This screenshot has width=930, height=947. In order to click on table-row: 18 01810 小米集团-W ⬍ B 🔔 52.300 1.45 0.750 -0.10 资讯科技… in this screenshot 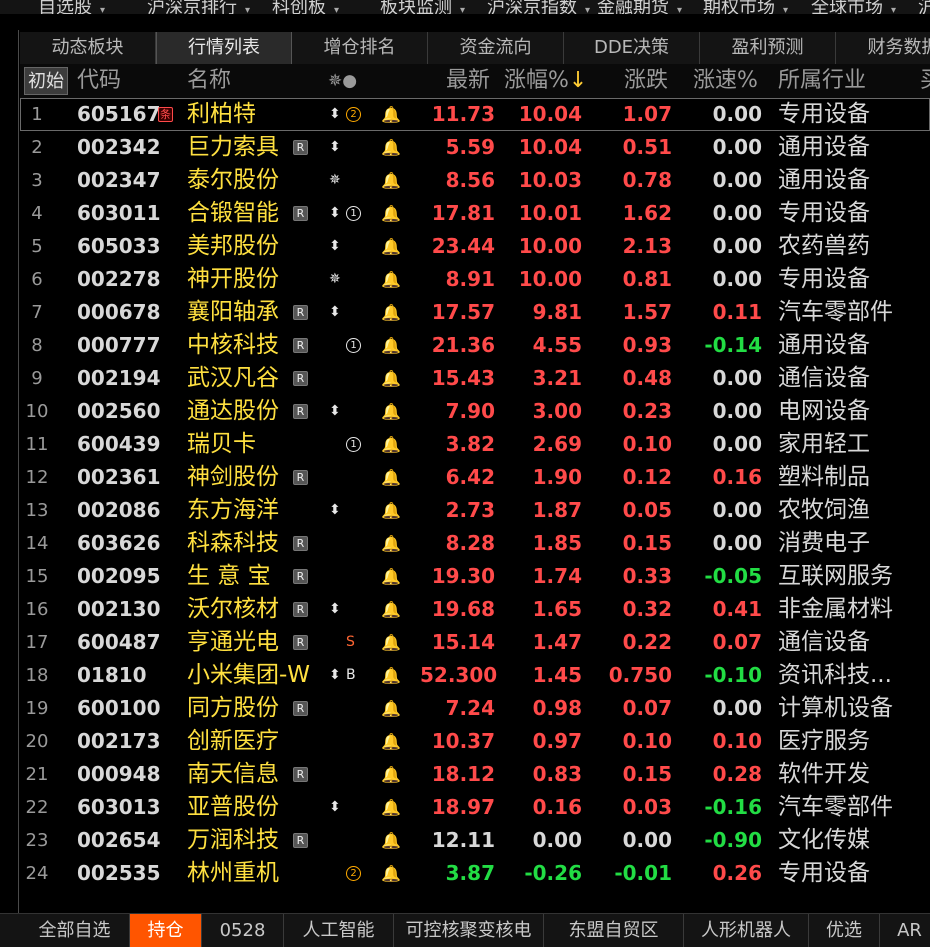, I will do `click(475, 675)`.